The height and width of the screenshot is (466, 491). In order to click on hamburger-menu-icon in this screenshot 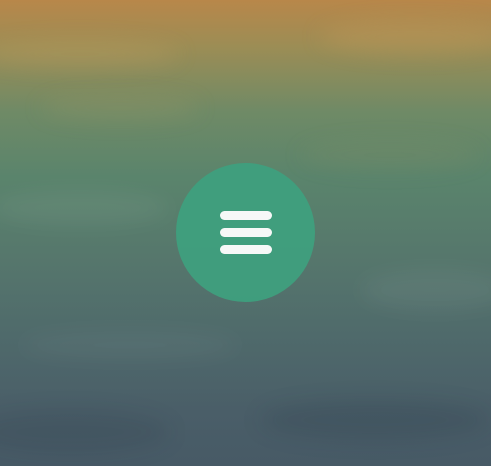, I will do `click(245, 232)`.